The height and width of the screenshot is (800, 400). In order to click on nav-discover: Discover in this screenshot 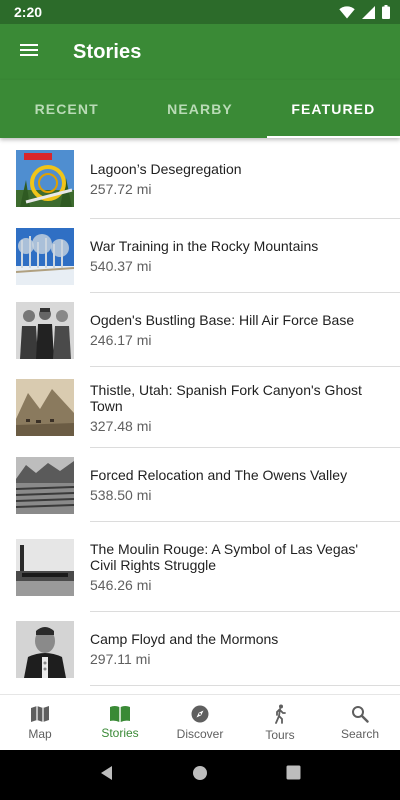, I will do `click(200, 722)`.